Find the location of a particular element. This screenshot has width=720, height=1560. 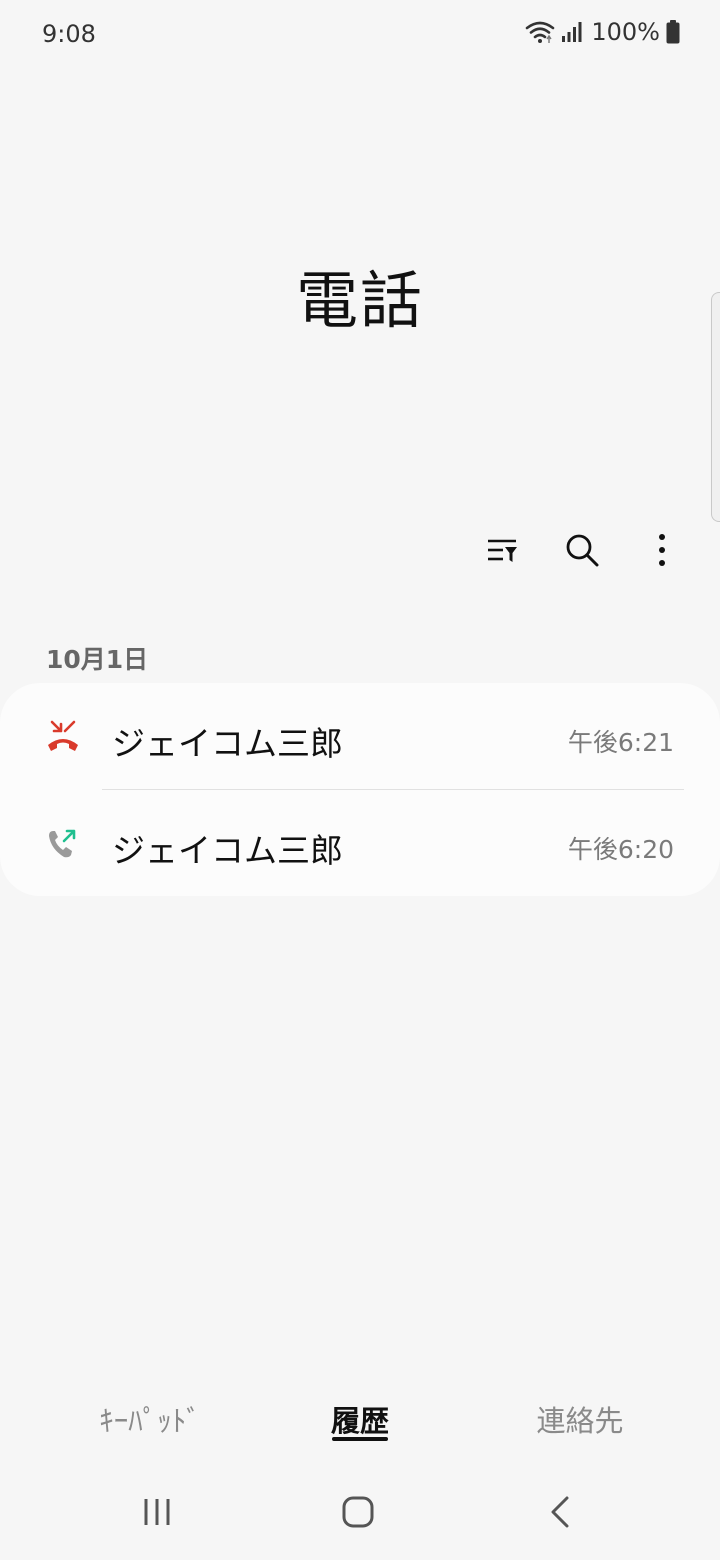

date-header: 10月1日 is located at coordinates (97, 659).